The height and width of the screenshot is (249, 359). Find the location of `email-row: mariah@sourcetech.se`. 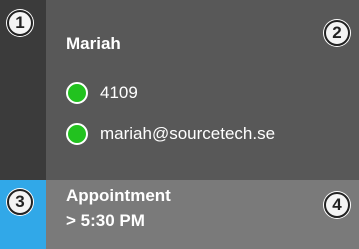

email-row: mariah@sourcetech.se is located at coordinates (170, 134).